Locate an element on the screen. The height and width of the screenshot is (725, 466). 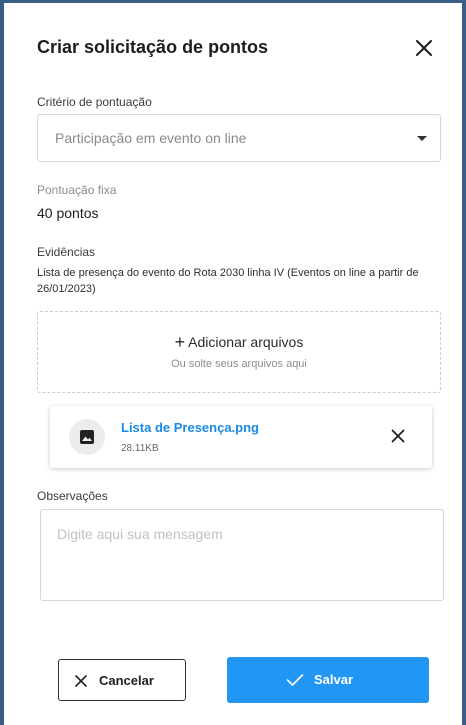
dropzone-hint: Ou solte seus arquivos aqui is located at coordinates (239, 364).